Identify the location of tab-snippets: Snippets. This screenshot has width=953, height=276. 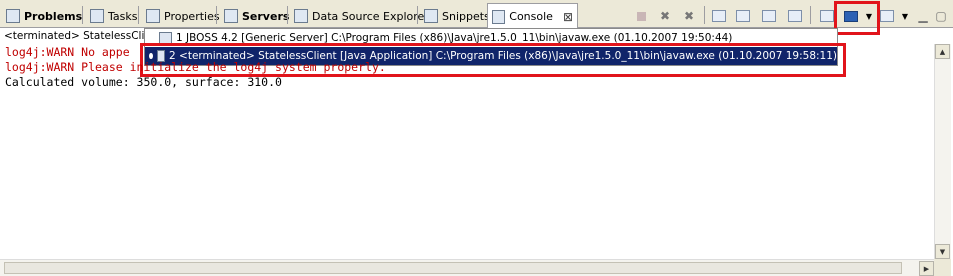
(457, 16).